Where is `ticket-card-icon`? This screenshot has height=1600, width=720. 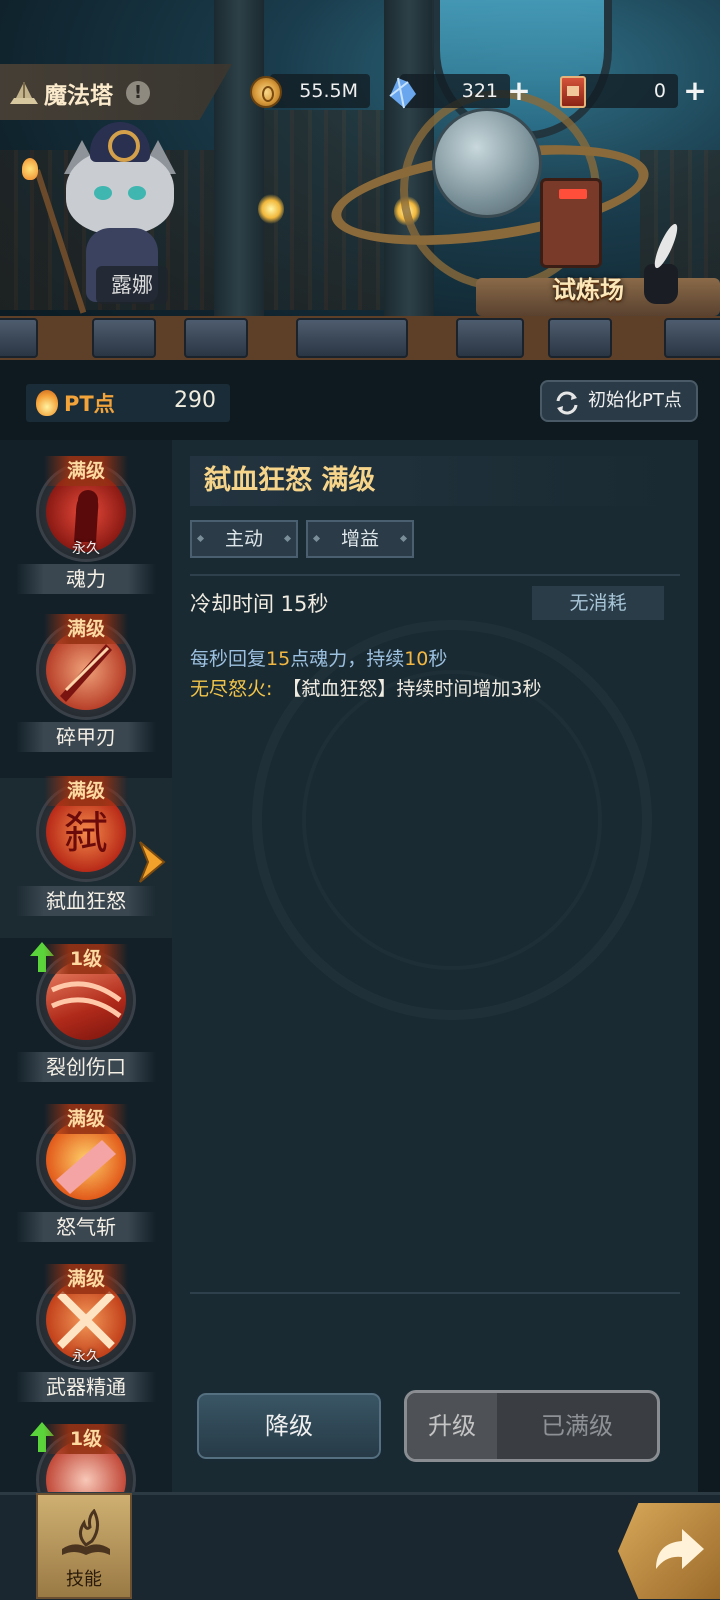 ticket-card-icon is located at coordinates (573, 92).